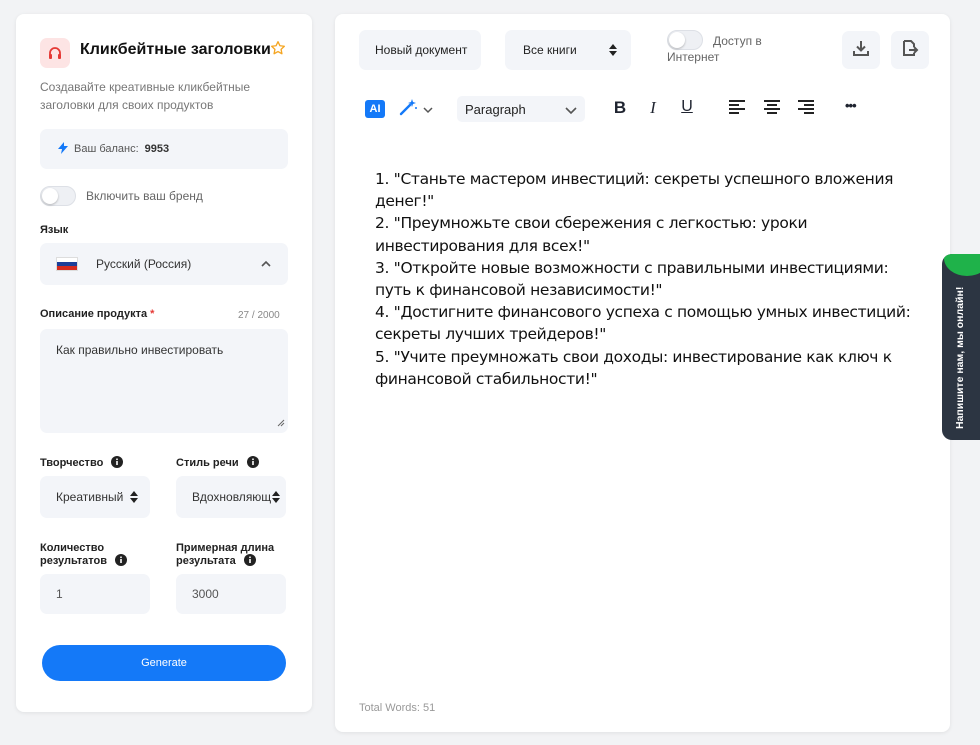 This screenshot has width=980, height=745. What do you see at coordinates (55, 53) in the screenshot?
I see `headphones-icon` at bounding box center [55, 53].